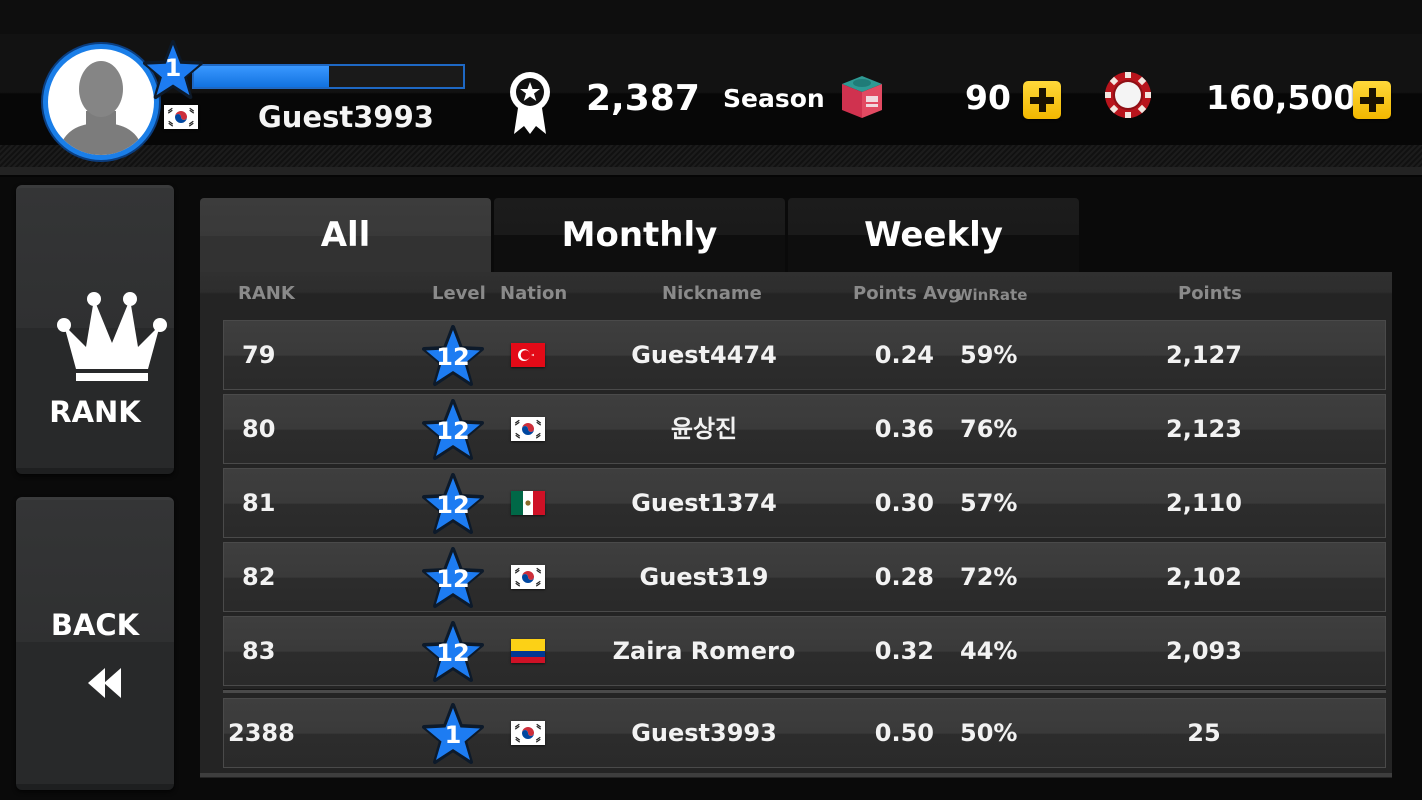  I want to click on header-rank: RANK, so click(266, 293).